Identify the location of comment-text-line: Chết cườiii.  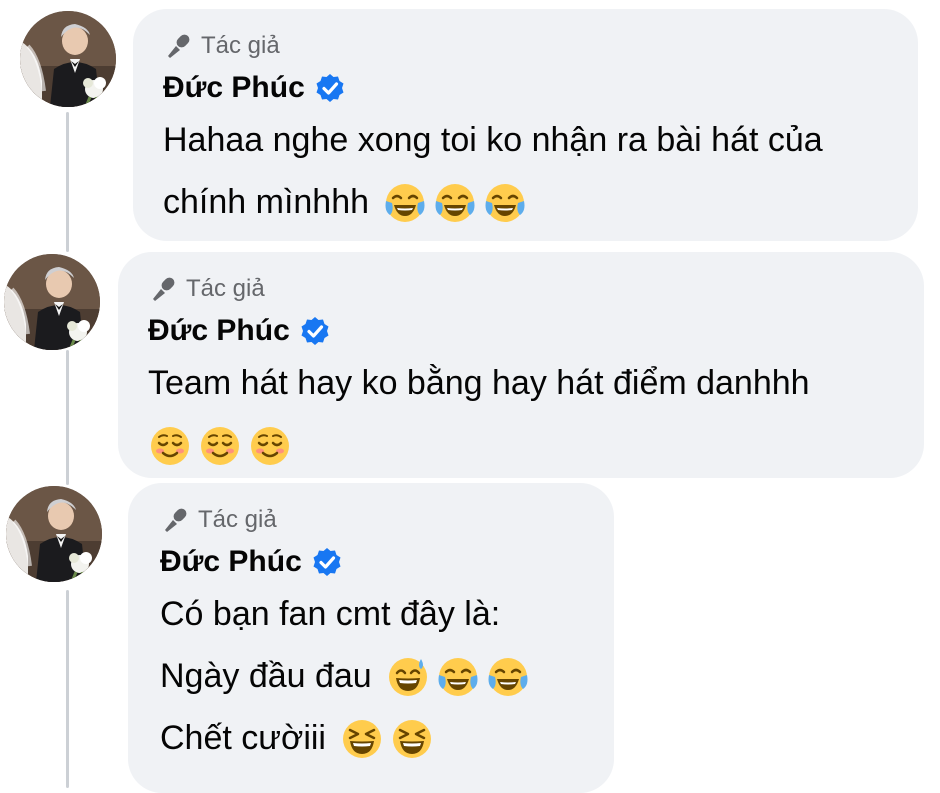
(387, 739).